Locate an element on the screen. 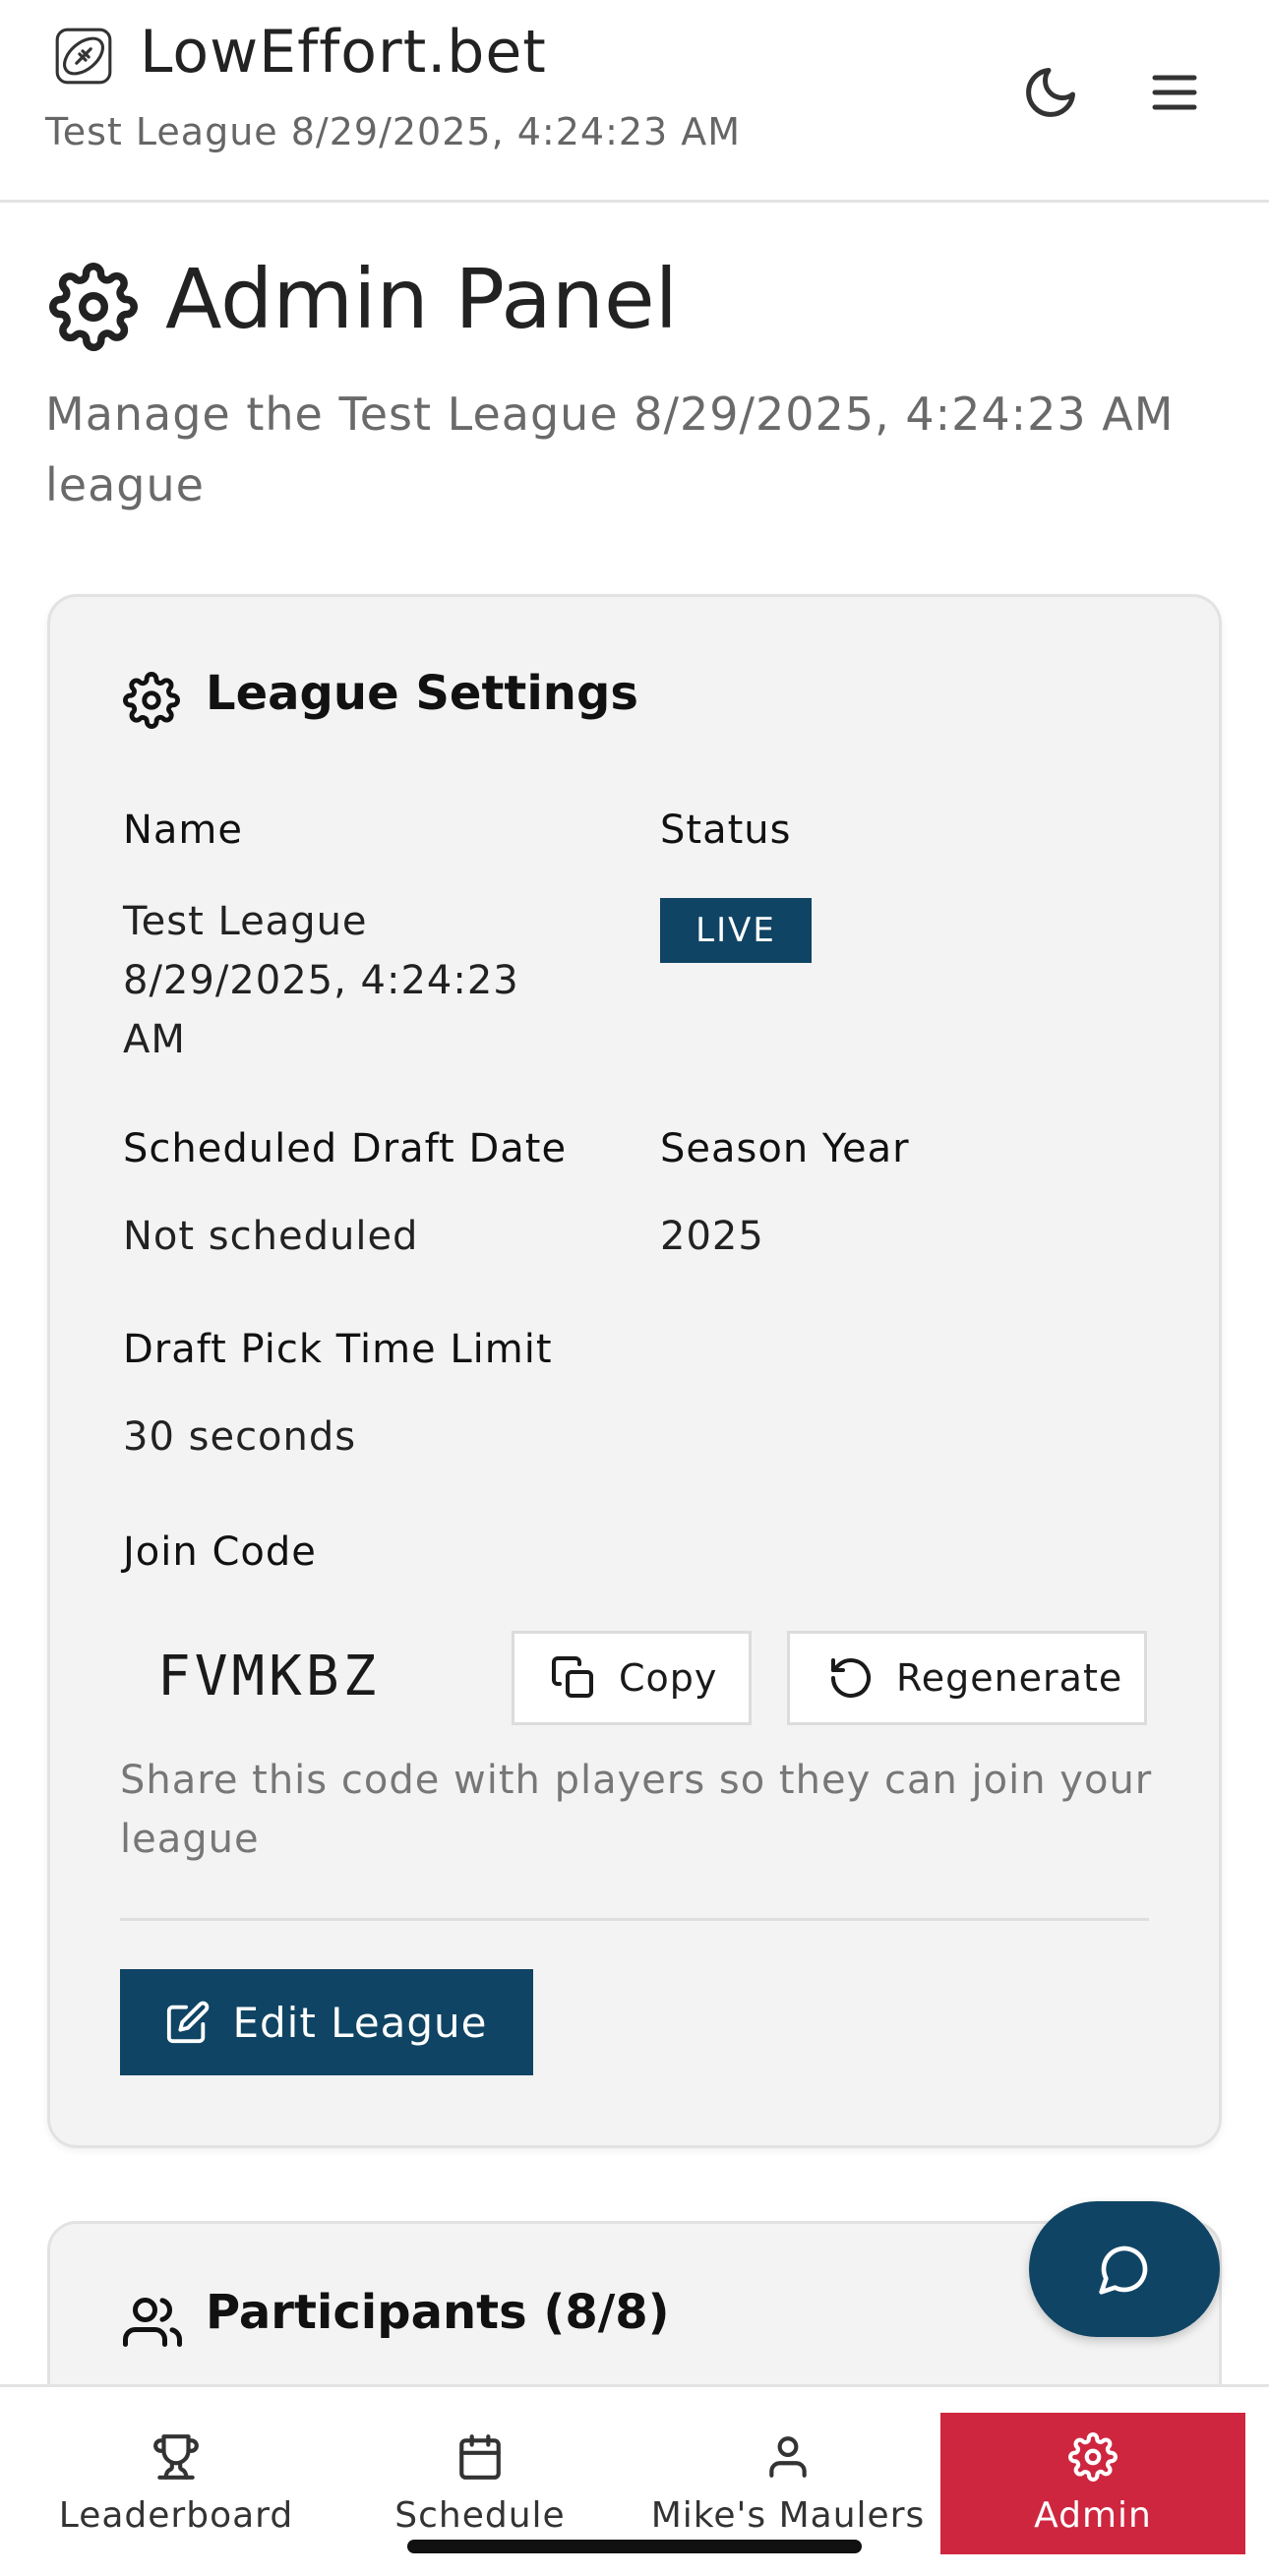 The image size is (1269, 2576). participants-title: Participants (8/8) is located at coordinates (438, 2312).